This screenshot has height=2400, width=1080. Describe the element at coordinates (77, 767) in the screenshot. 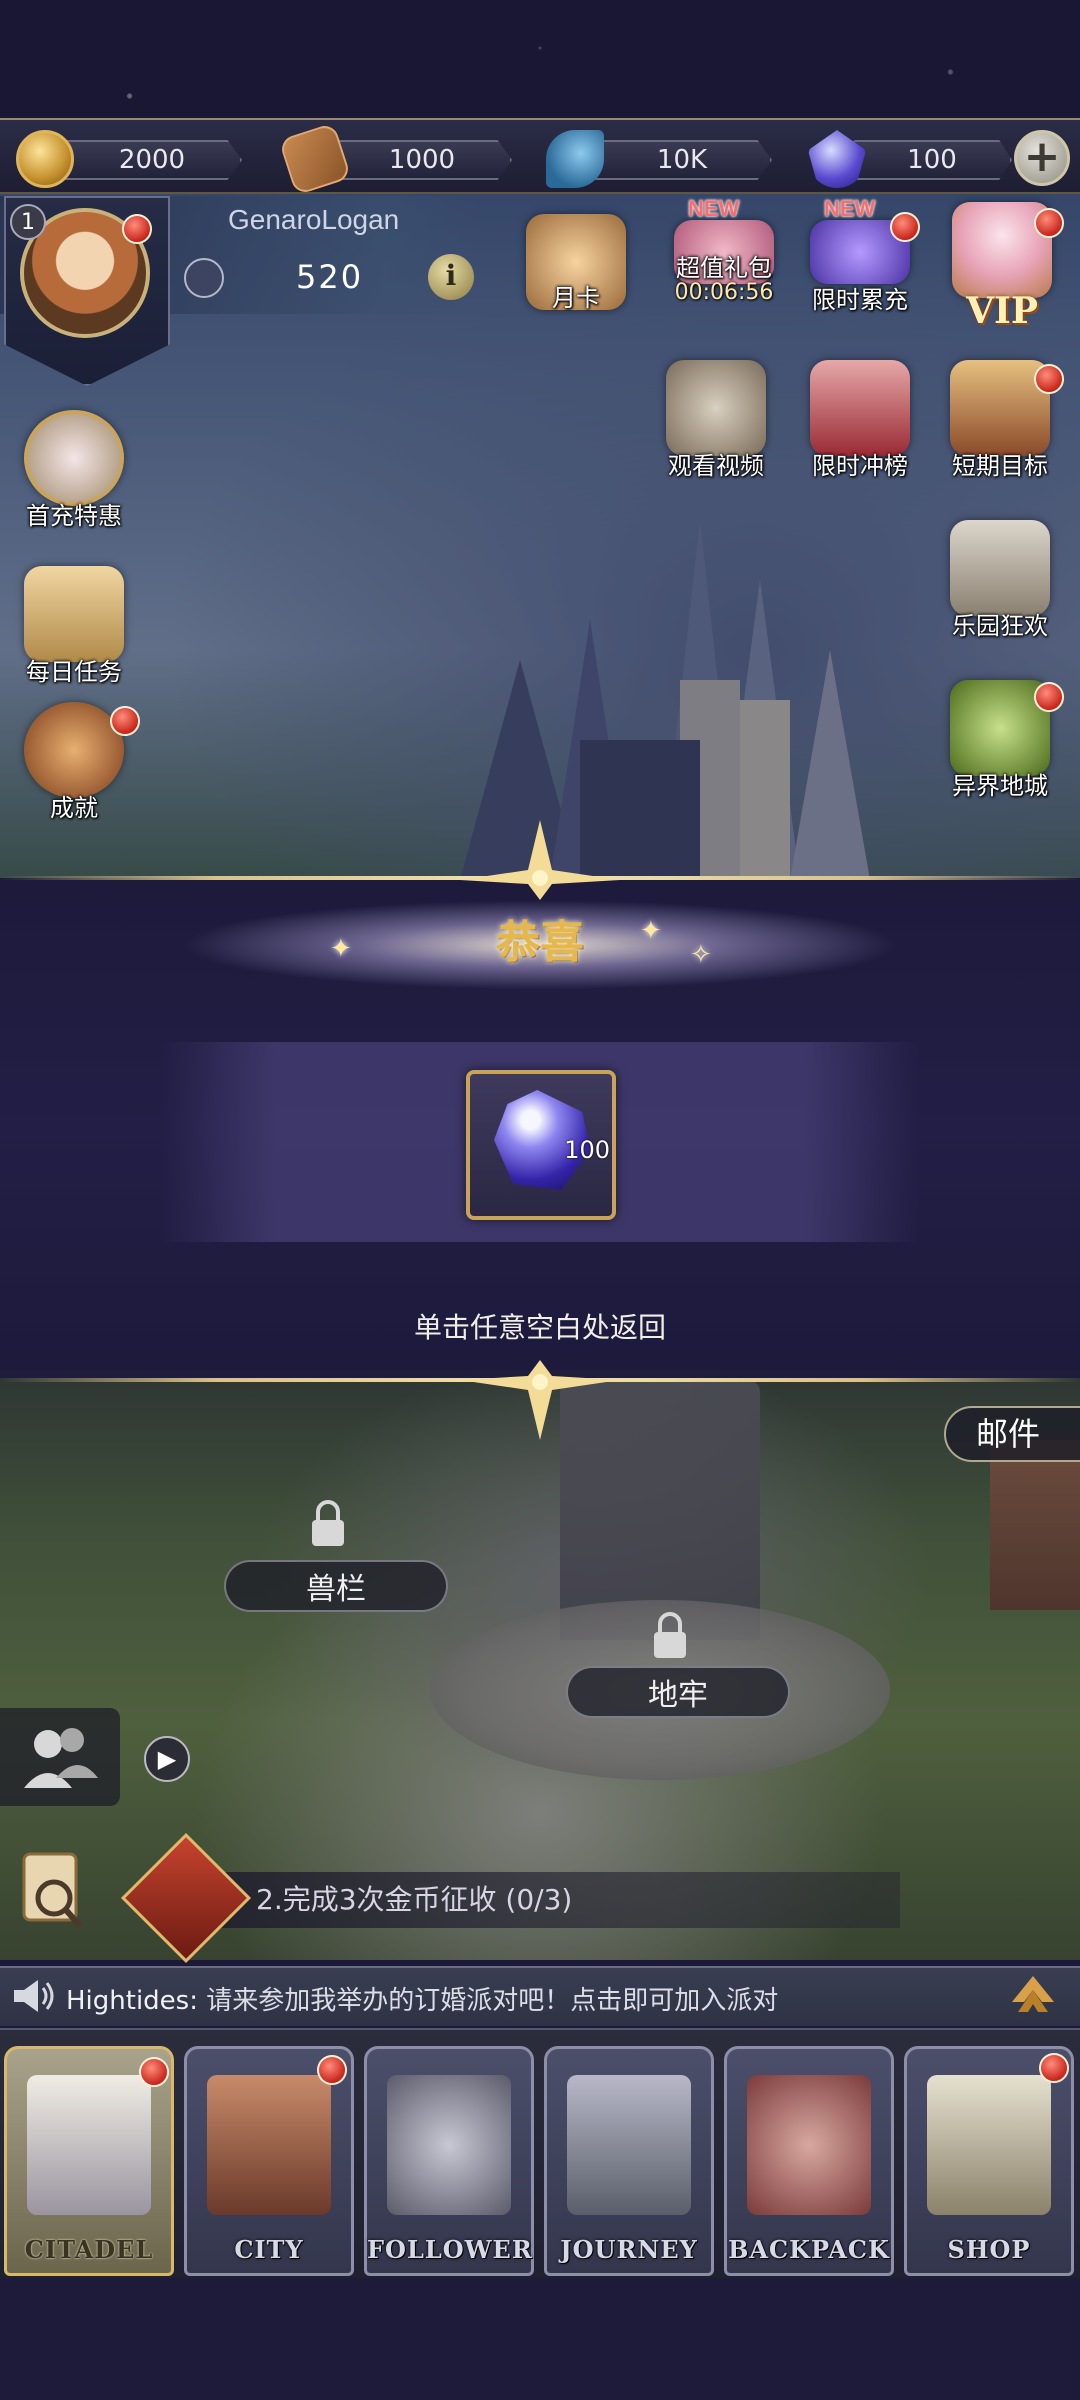

I see `achievements-button: 成就` at that location.